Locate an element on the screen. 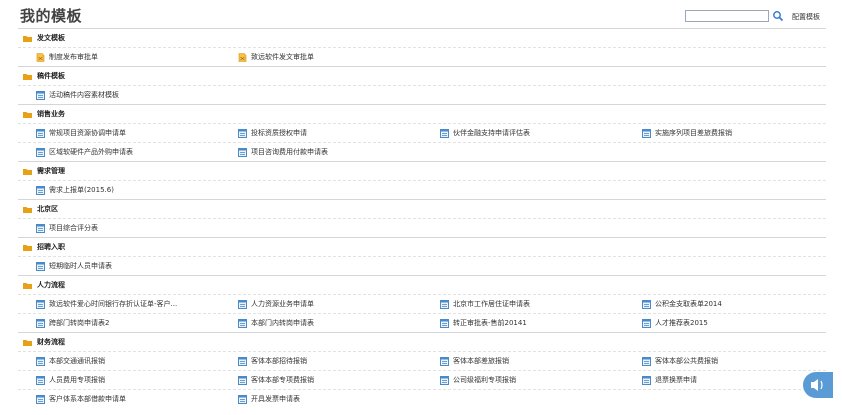 Image resolution: width=842 pixels, height=415 pixels. section-title: 销售业务 is located at coordinates (51, 114).